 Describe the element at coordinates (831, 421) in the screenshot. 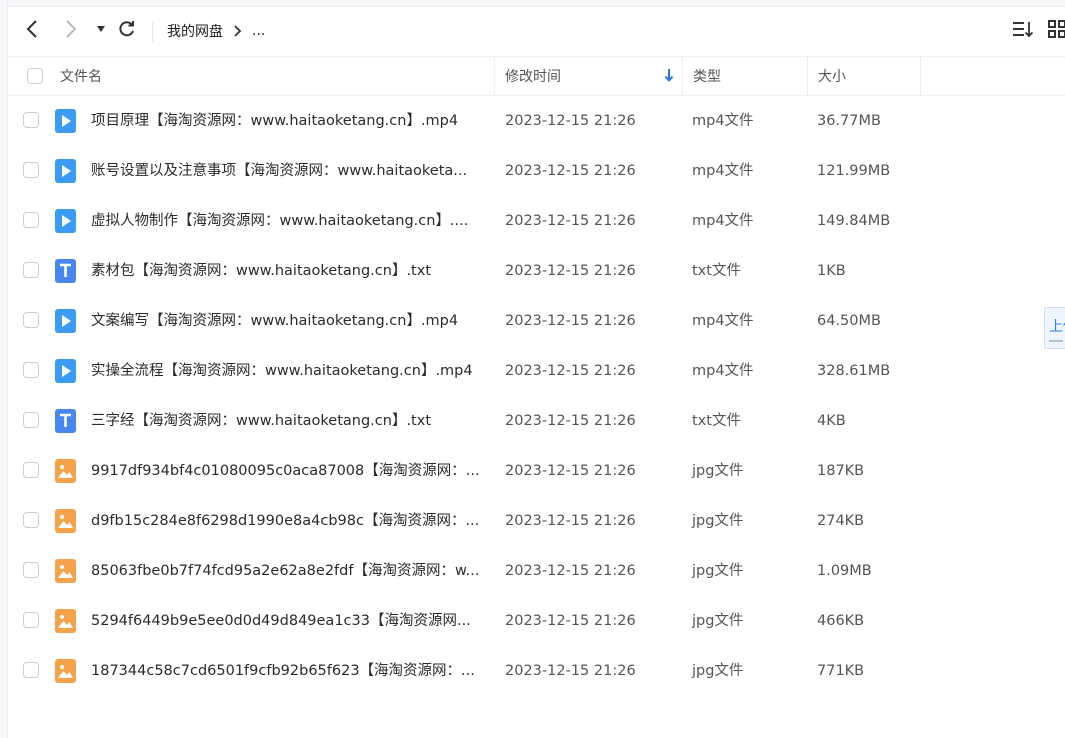

I see `file-size: 4KB` at that location.